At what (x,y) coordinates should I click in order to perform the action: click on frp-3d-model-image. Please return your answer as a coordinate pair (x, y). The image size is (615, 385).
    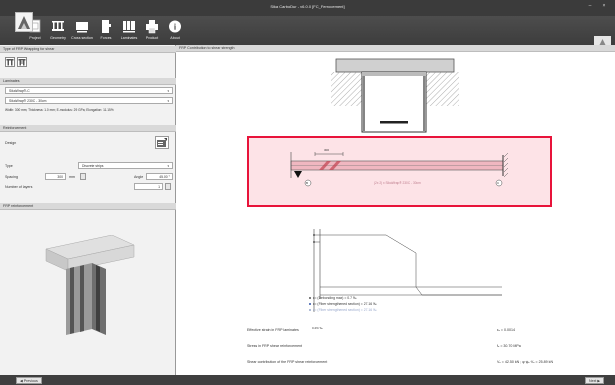
    Looking at the image, I should click on (90, 285).